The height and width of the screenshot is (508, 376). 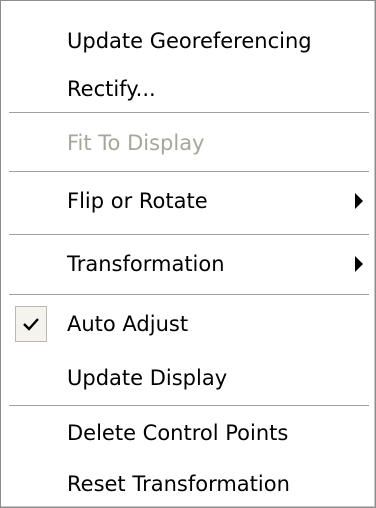 I want to click on menu-item-transformation: Transformation, so click(x=188, y=264).